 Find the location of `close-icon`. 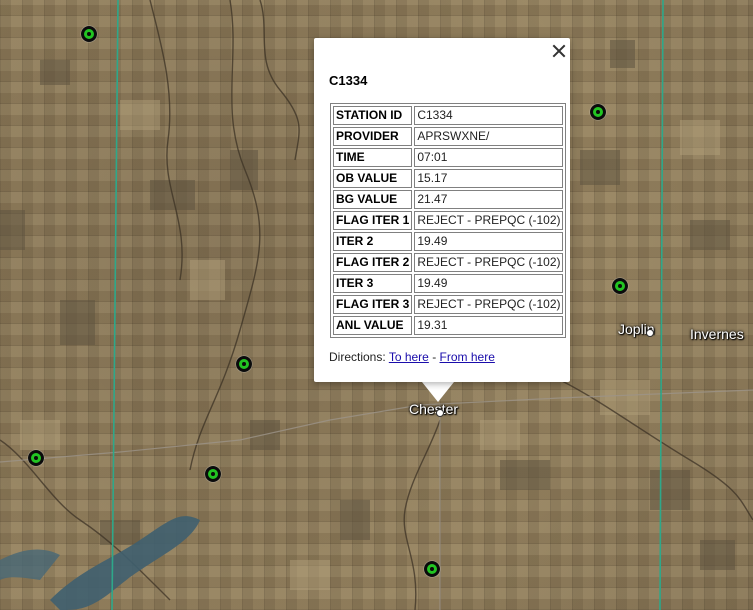

close-icon is located at coordinates (559, 51).